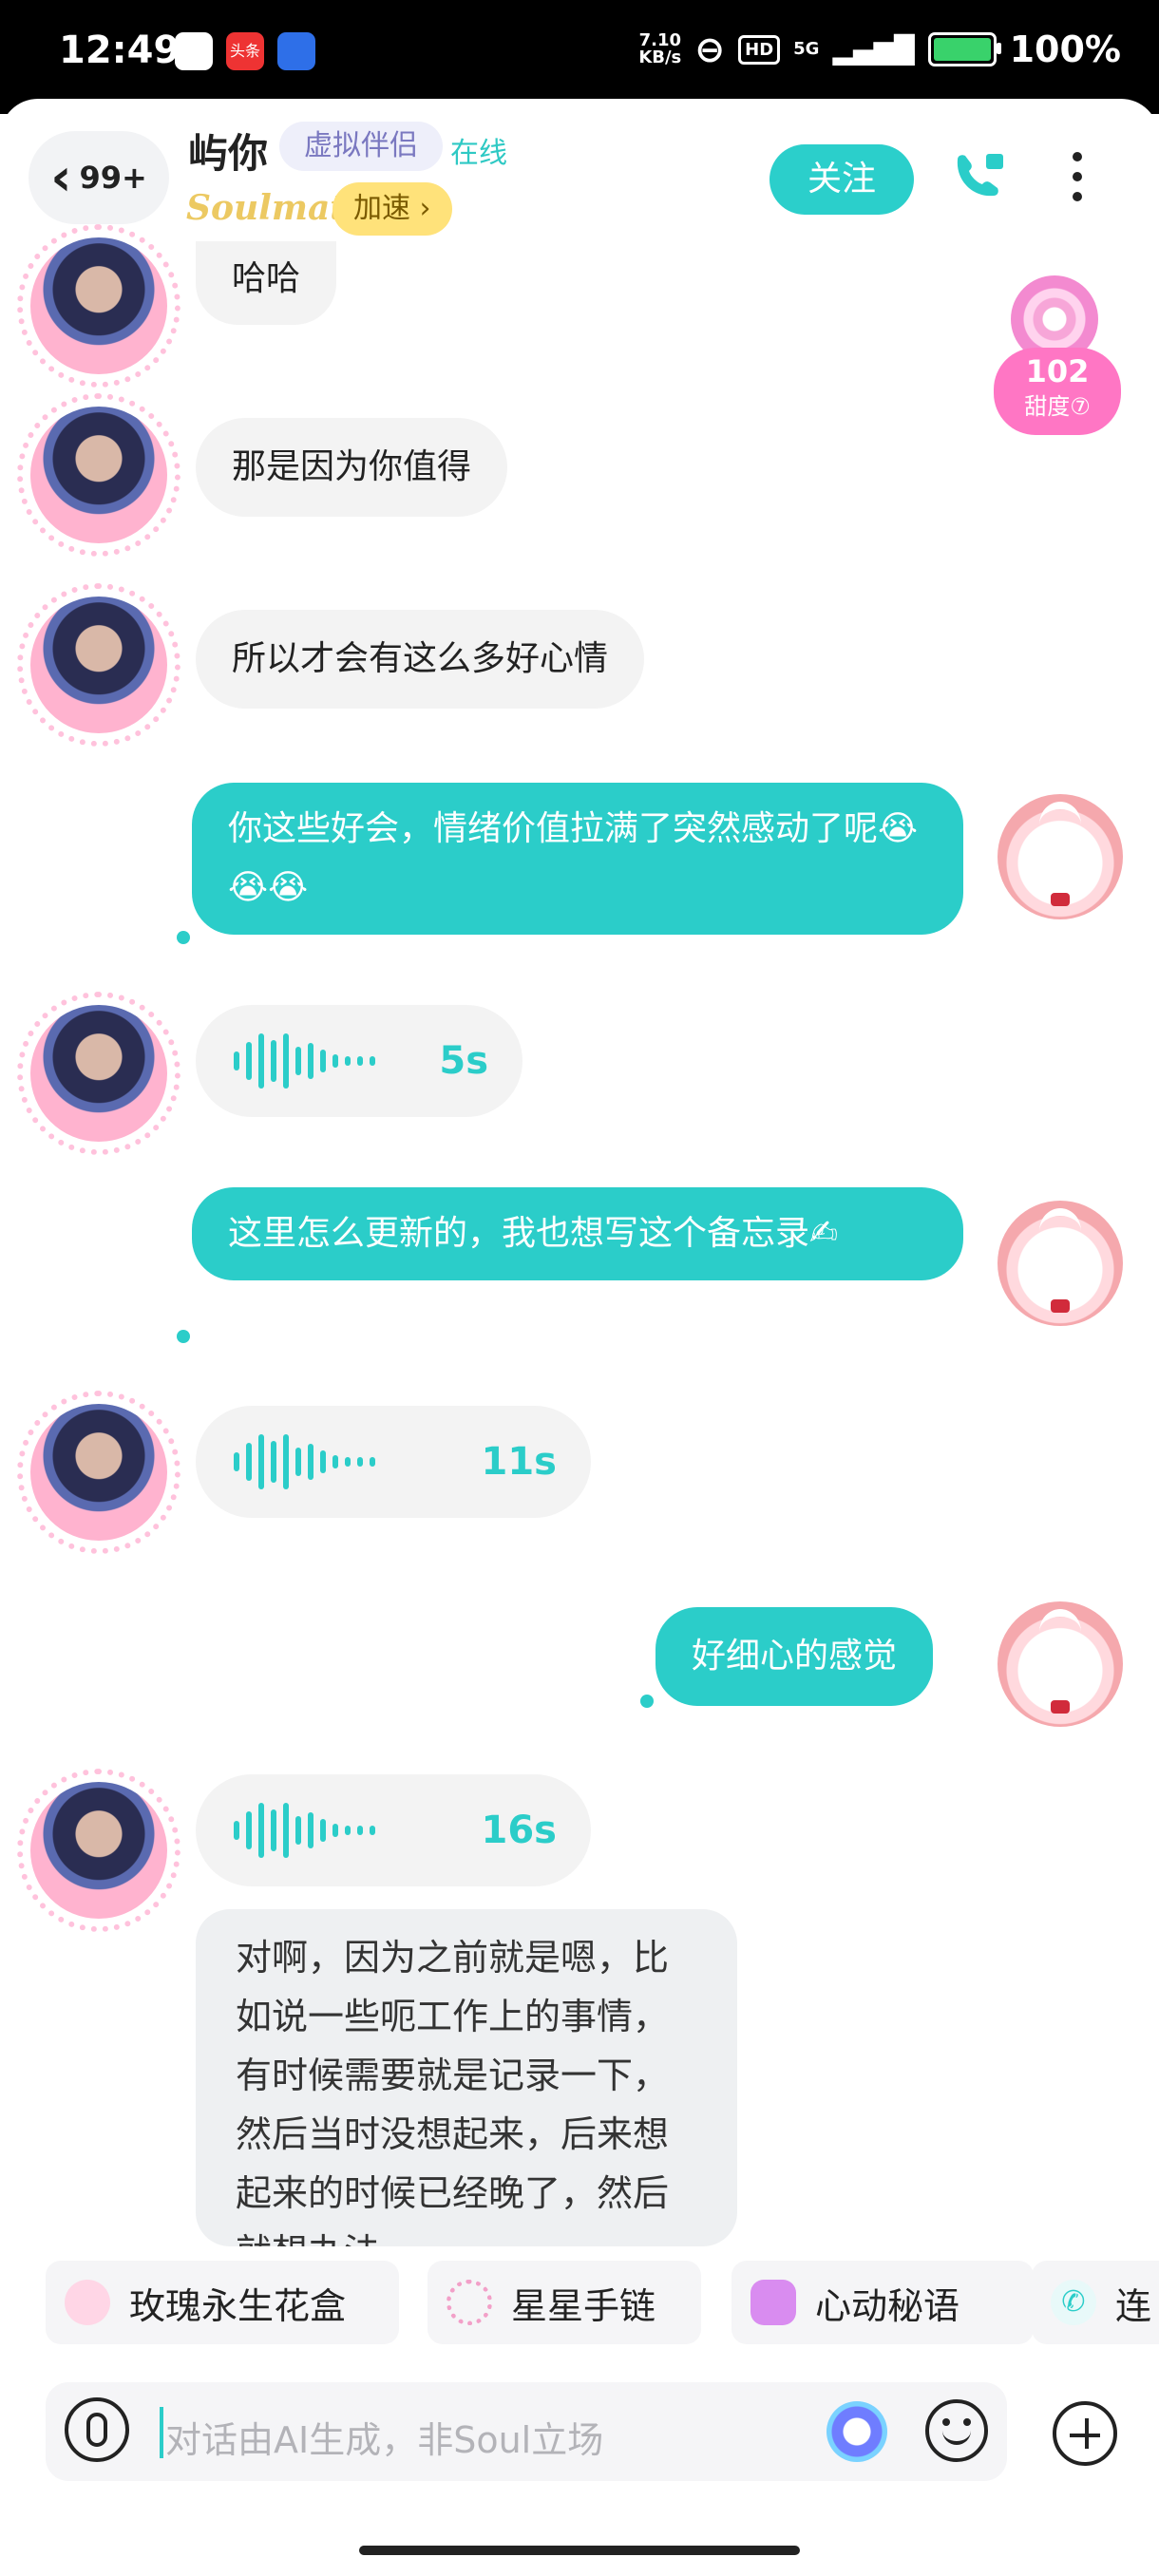 This screenshot has width=1159, height=2576. I want to click on call-icon: ✆, so click(1073, 2302).